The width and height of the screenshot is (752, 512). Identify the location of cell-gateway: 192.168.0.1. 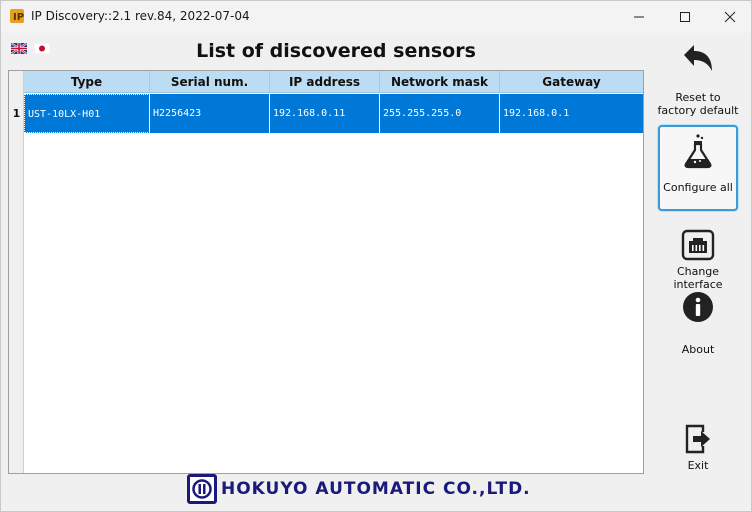
(571, 113).